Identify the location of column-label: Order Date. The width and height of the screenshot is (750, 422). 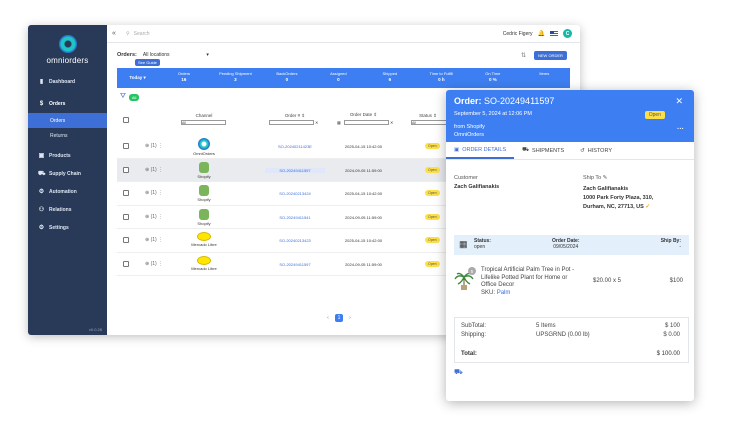
(361, 114).